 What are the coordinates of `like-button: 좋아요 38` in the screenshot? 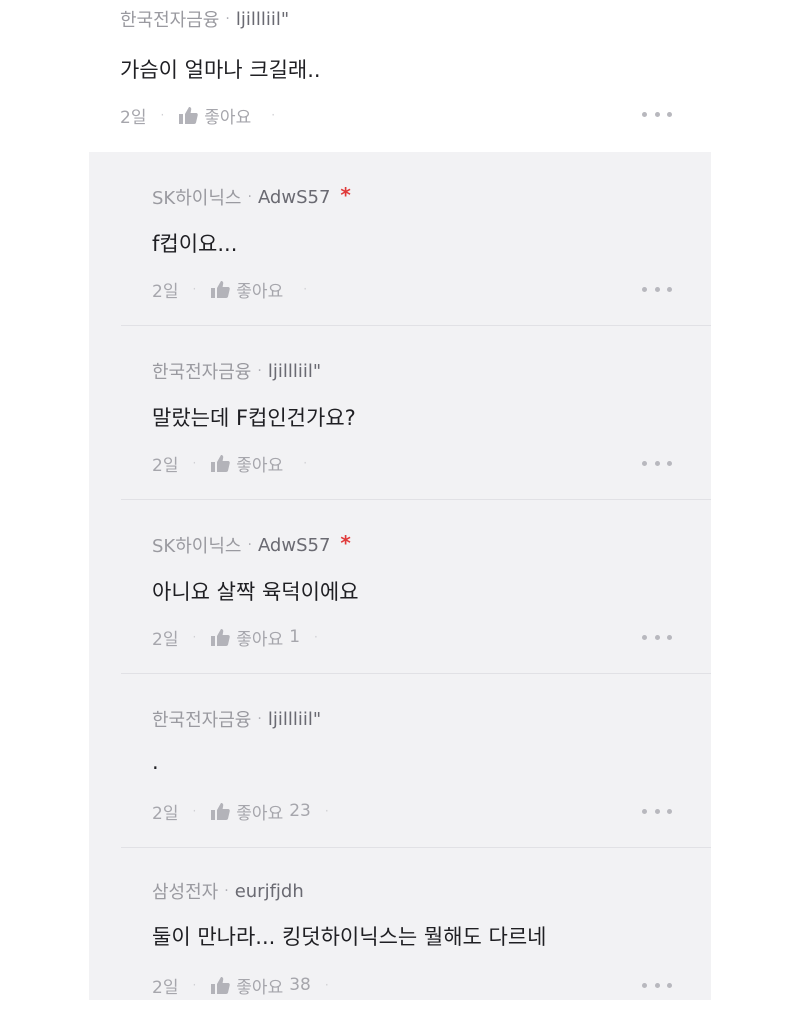 It's located at (260, 985).